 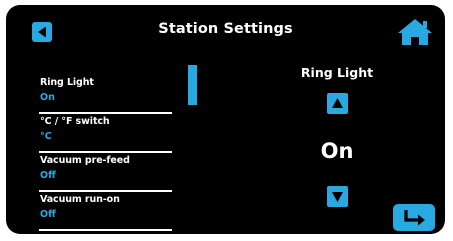 I want to click on home-icon, so click(x=415, y=32).